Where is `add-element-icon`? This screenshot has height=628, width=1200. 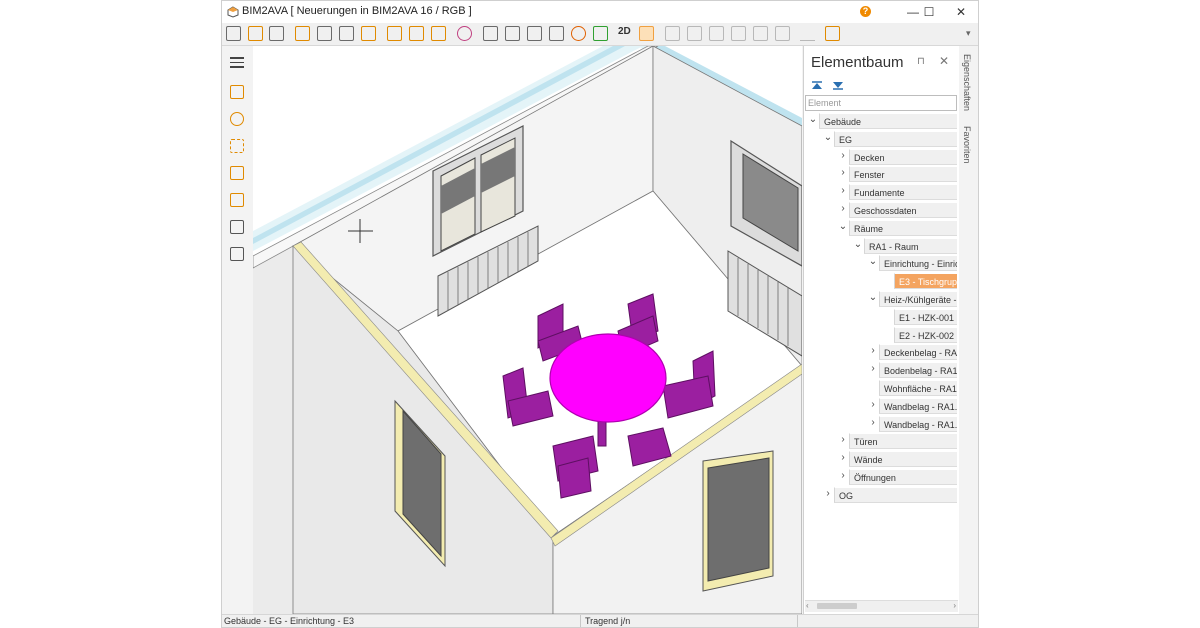
add-element-icon is located at coordinates (237, 200).